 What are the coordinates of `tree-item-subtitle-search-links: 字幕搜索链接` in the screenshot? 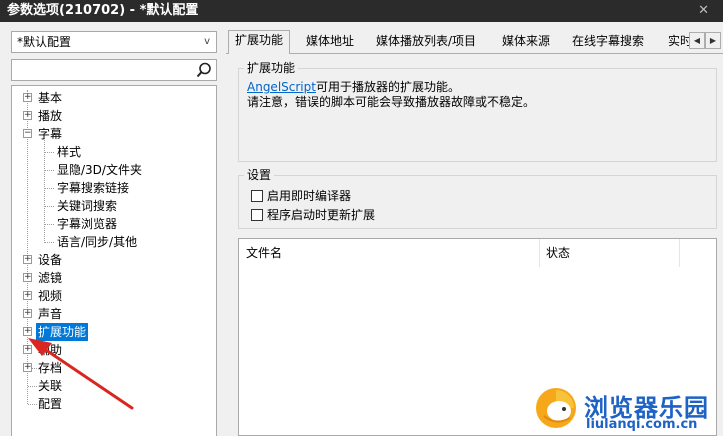 It's located at (114, 188).